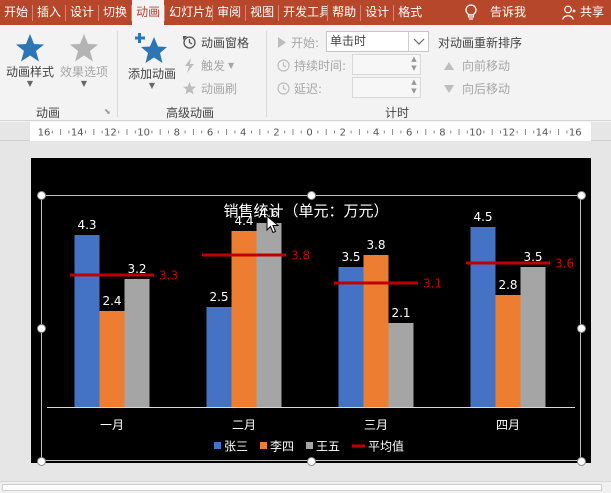 The width and height of the screenshot is (611, 493). I want to click on horizontal-scrollbar, so click(305, 487).